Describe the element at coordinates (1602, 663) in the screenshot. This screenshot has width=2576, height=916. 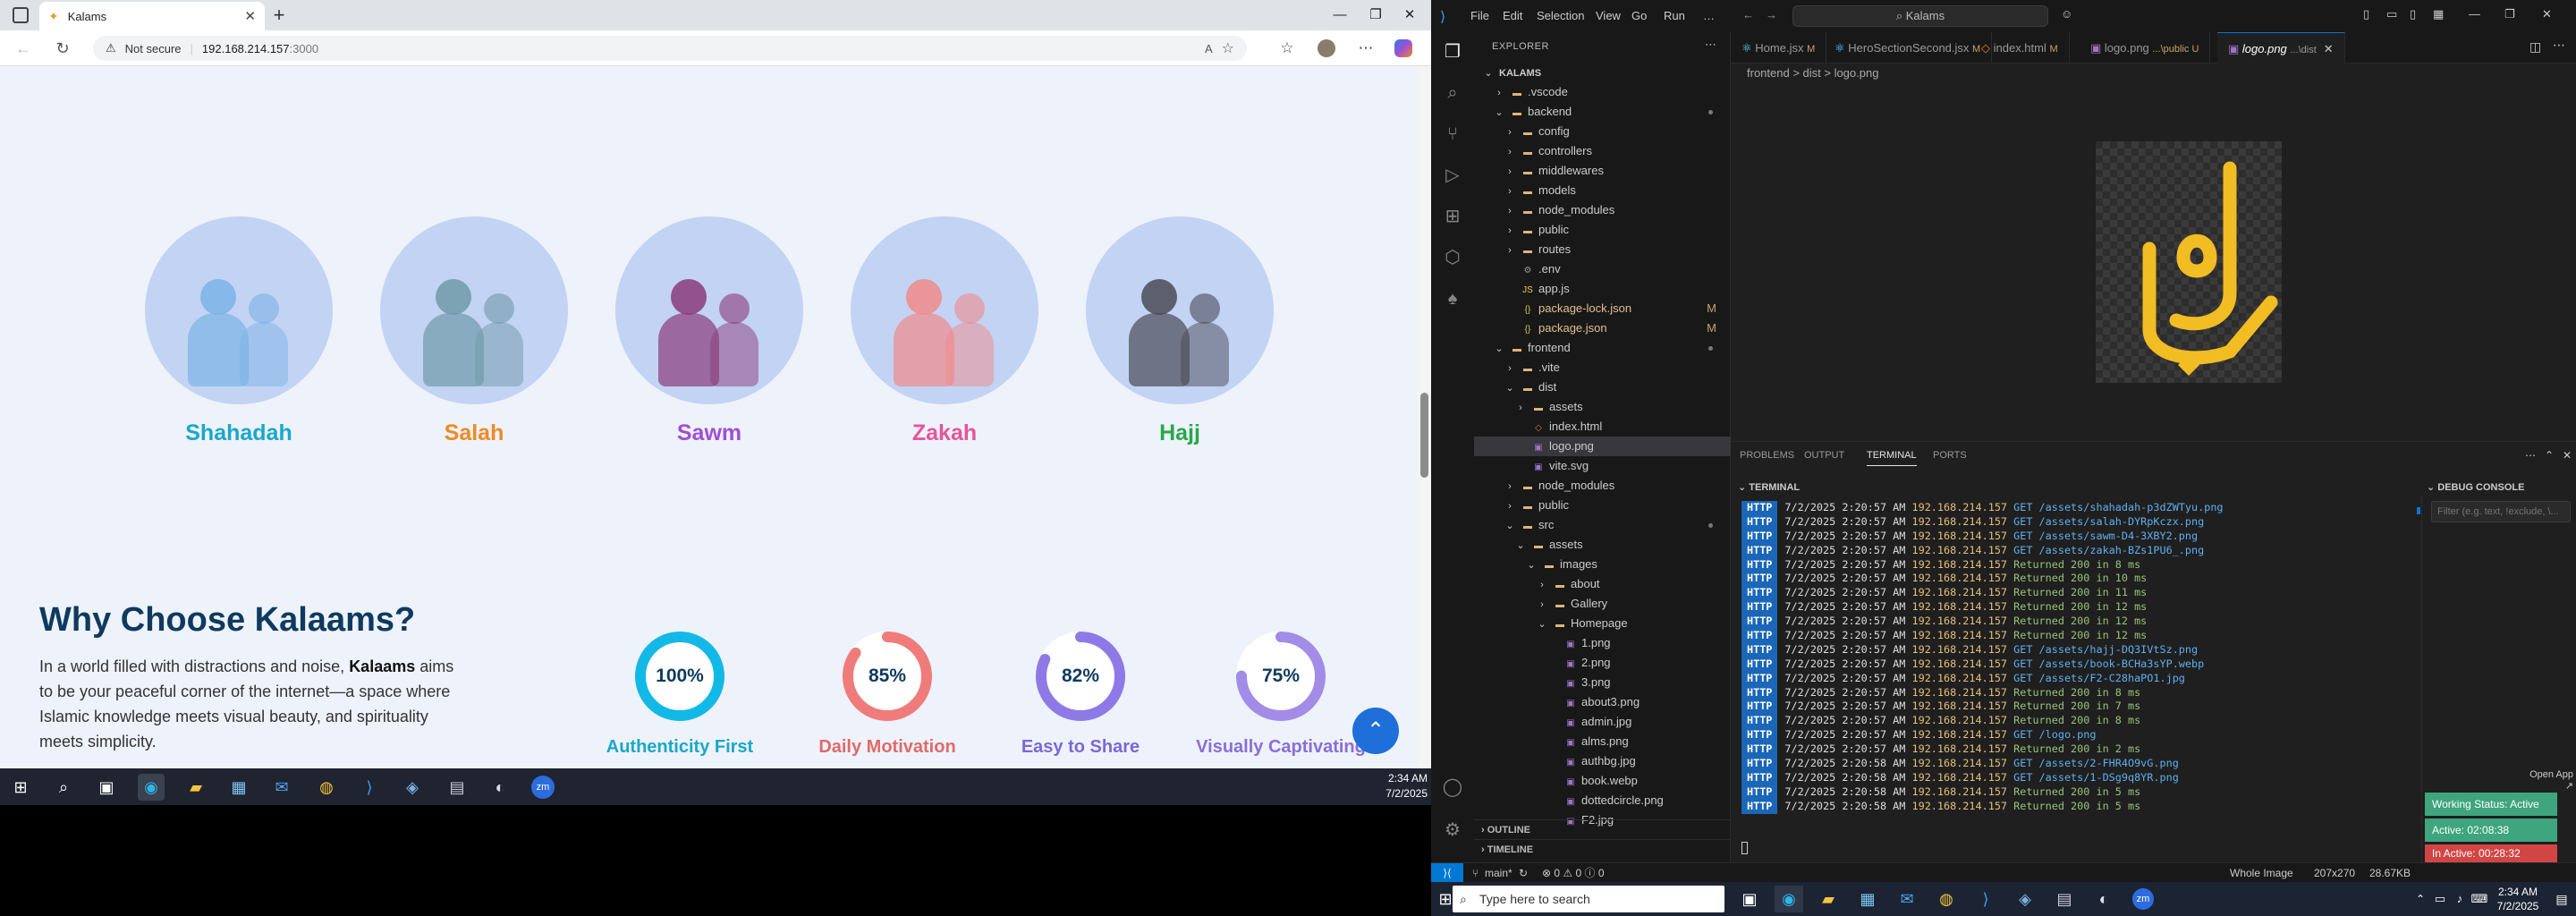
I see `tree-file: ▣ 2.png` at that location.